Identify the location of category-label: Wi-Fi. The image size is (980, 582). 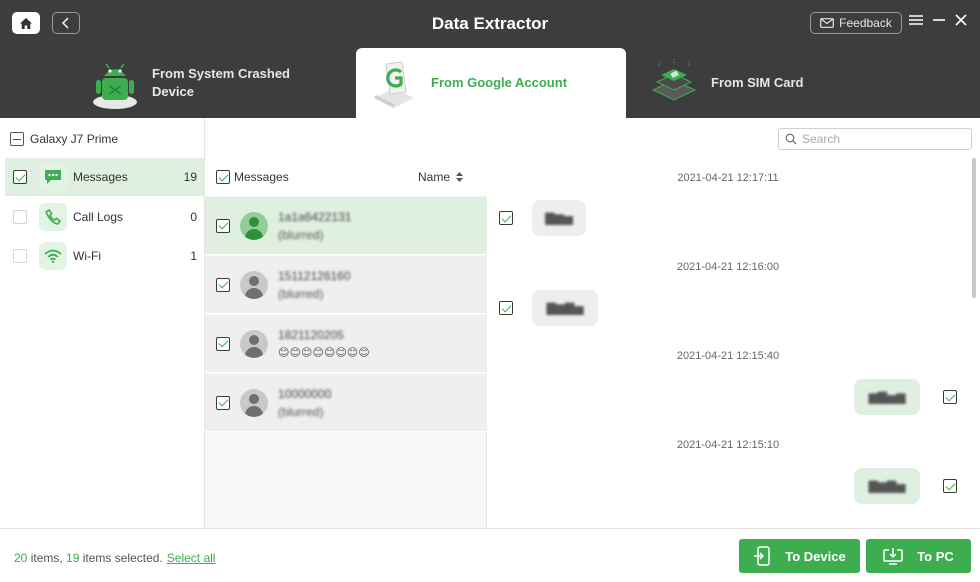
(87, 256).